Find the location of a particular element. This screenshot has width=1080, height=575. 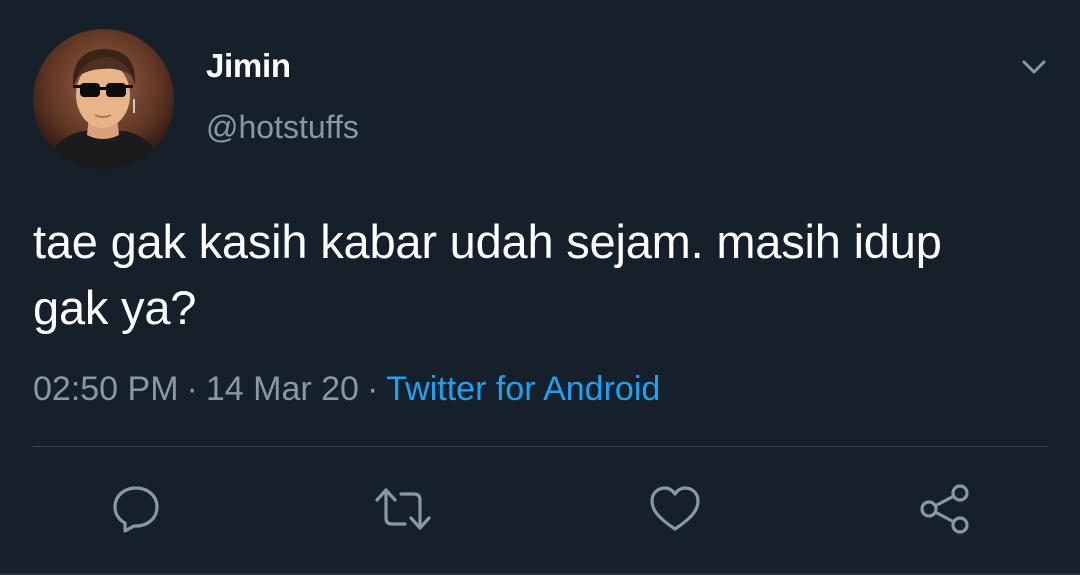

like-icon is located at coordinates (675, 508).